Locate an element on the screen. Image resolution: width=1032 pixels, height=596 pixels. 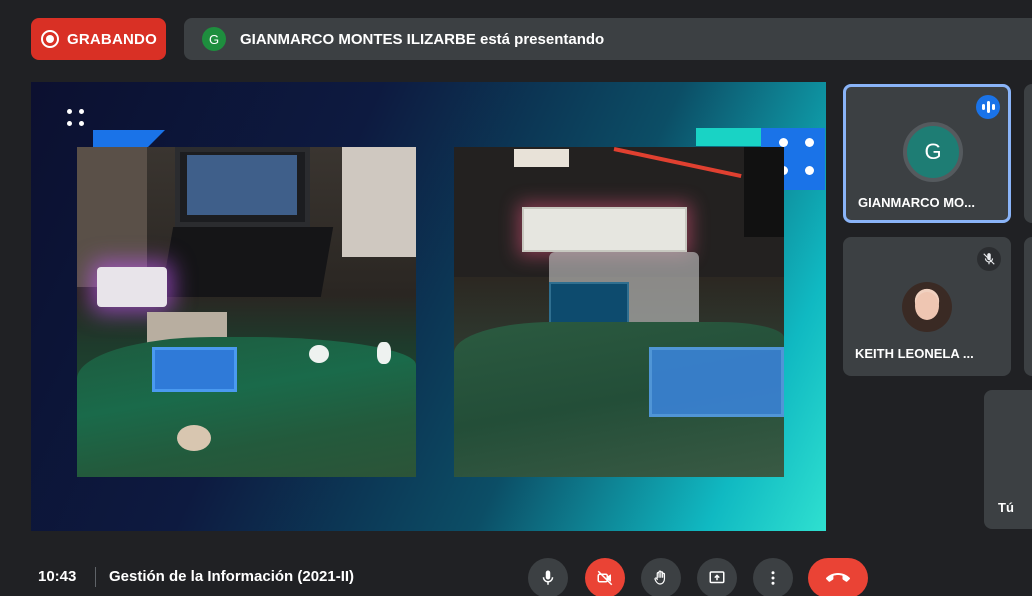
camera-button is located at coordinates (605, 577).